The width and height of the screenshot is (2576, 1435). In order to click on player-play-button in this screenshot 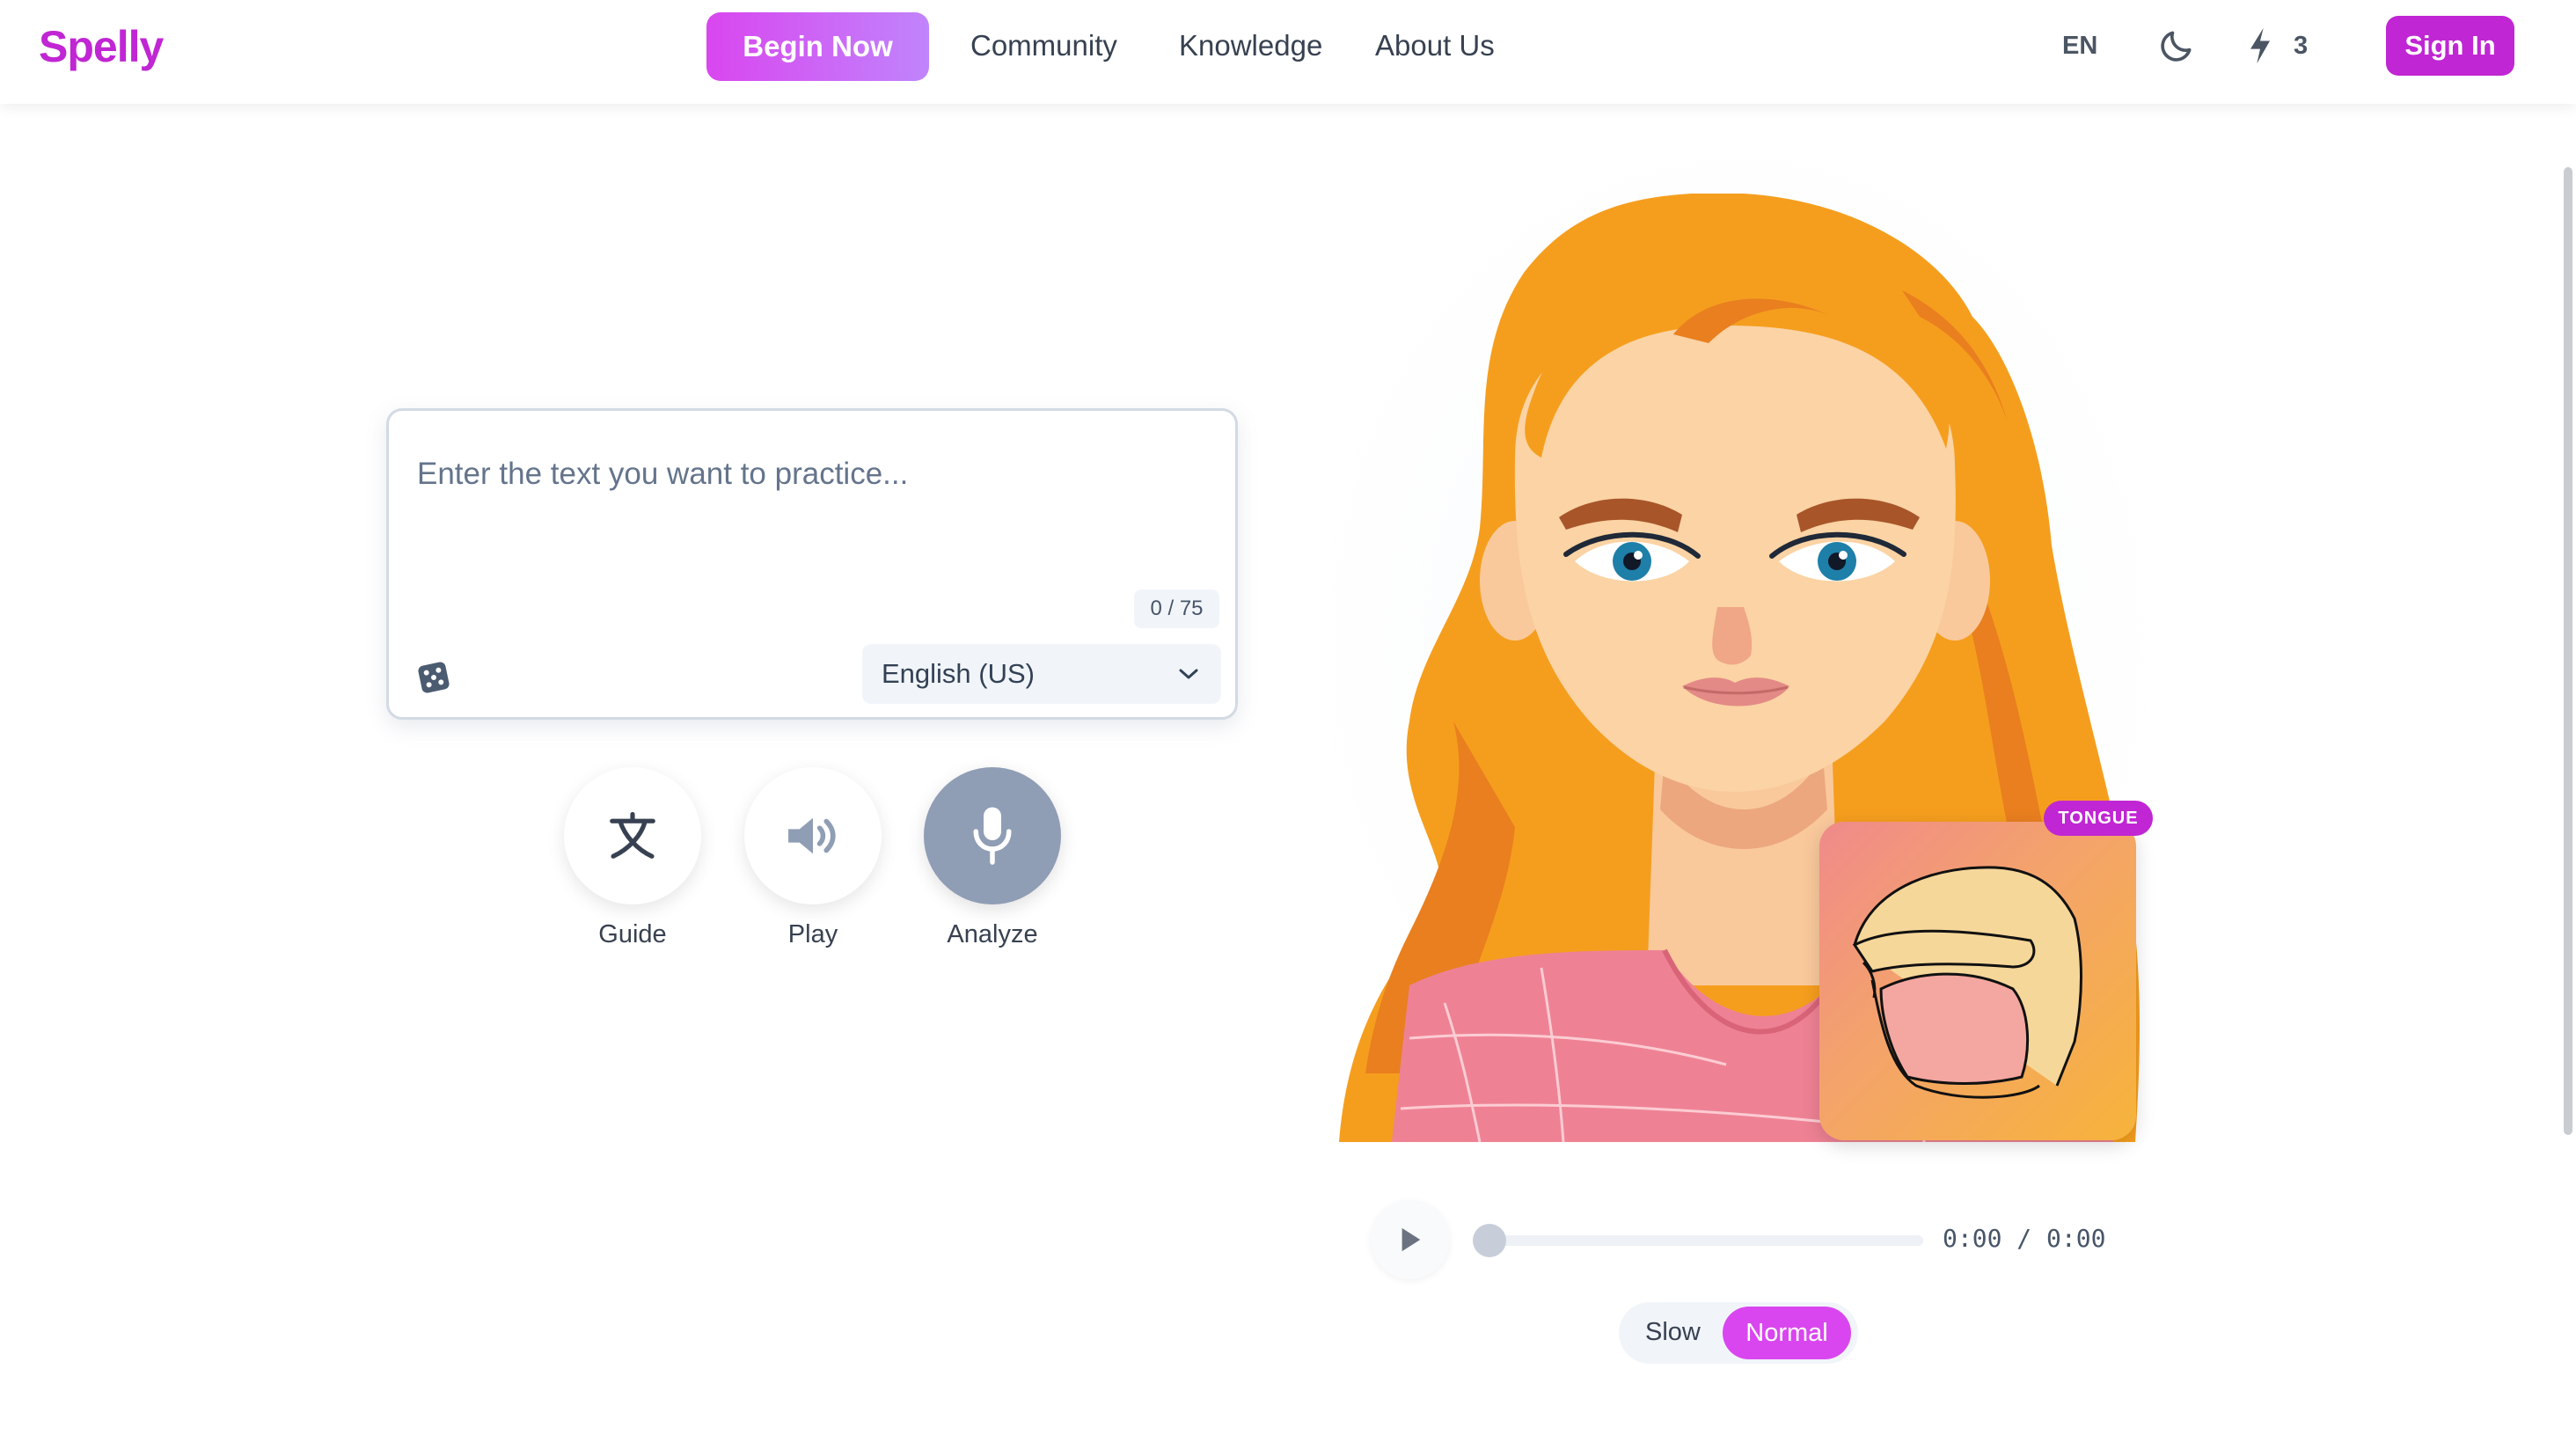, I will do `click(1410, 1239)`.